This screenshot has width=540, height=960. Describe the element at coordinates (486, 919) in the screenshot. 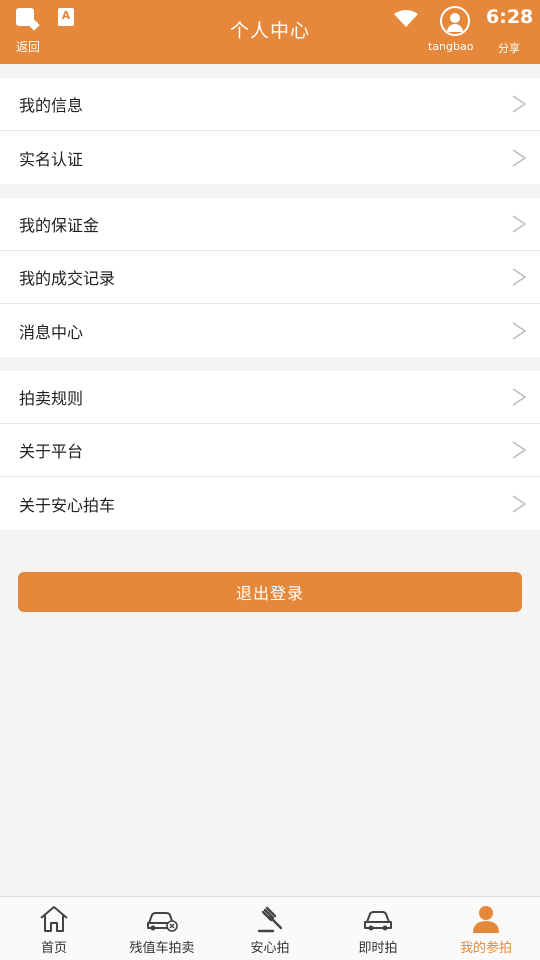

I see `person-icon` at that location.